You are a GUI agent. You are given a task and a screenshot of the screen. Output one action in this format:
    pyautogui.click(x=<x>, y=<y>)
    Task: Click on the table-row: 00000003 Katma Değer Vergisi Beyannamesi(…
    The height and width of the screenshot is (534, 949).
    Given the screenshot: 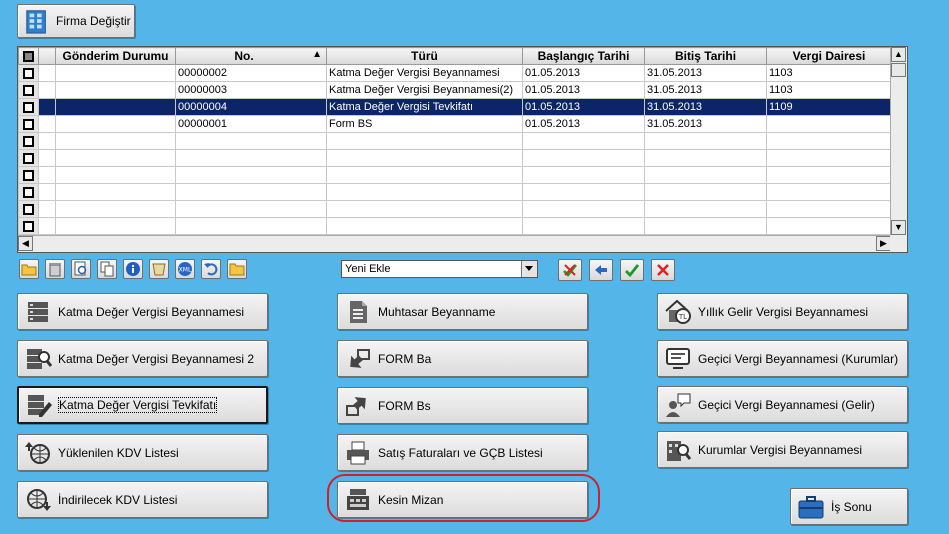 What is the action you would take?
    pyautogui.click(x=455, y=90)
    